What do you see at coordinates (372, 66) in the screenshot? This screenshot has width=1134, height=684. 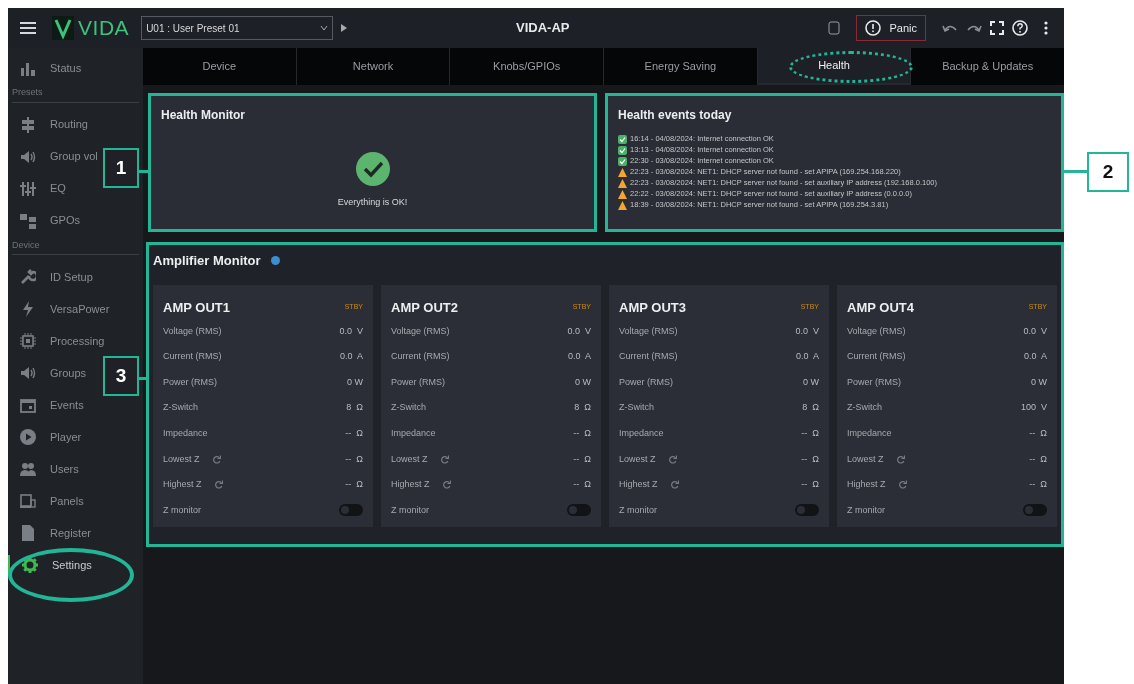 I see `tab: Network` at bounding box center [372, 66].